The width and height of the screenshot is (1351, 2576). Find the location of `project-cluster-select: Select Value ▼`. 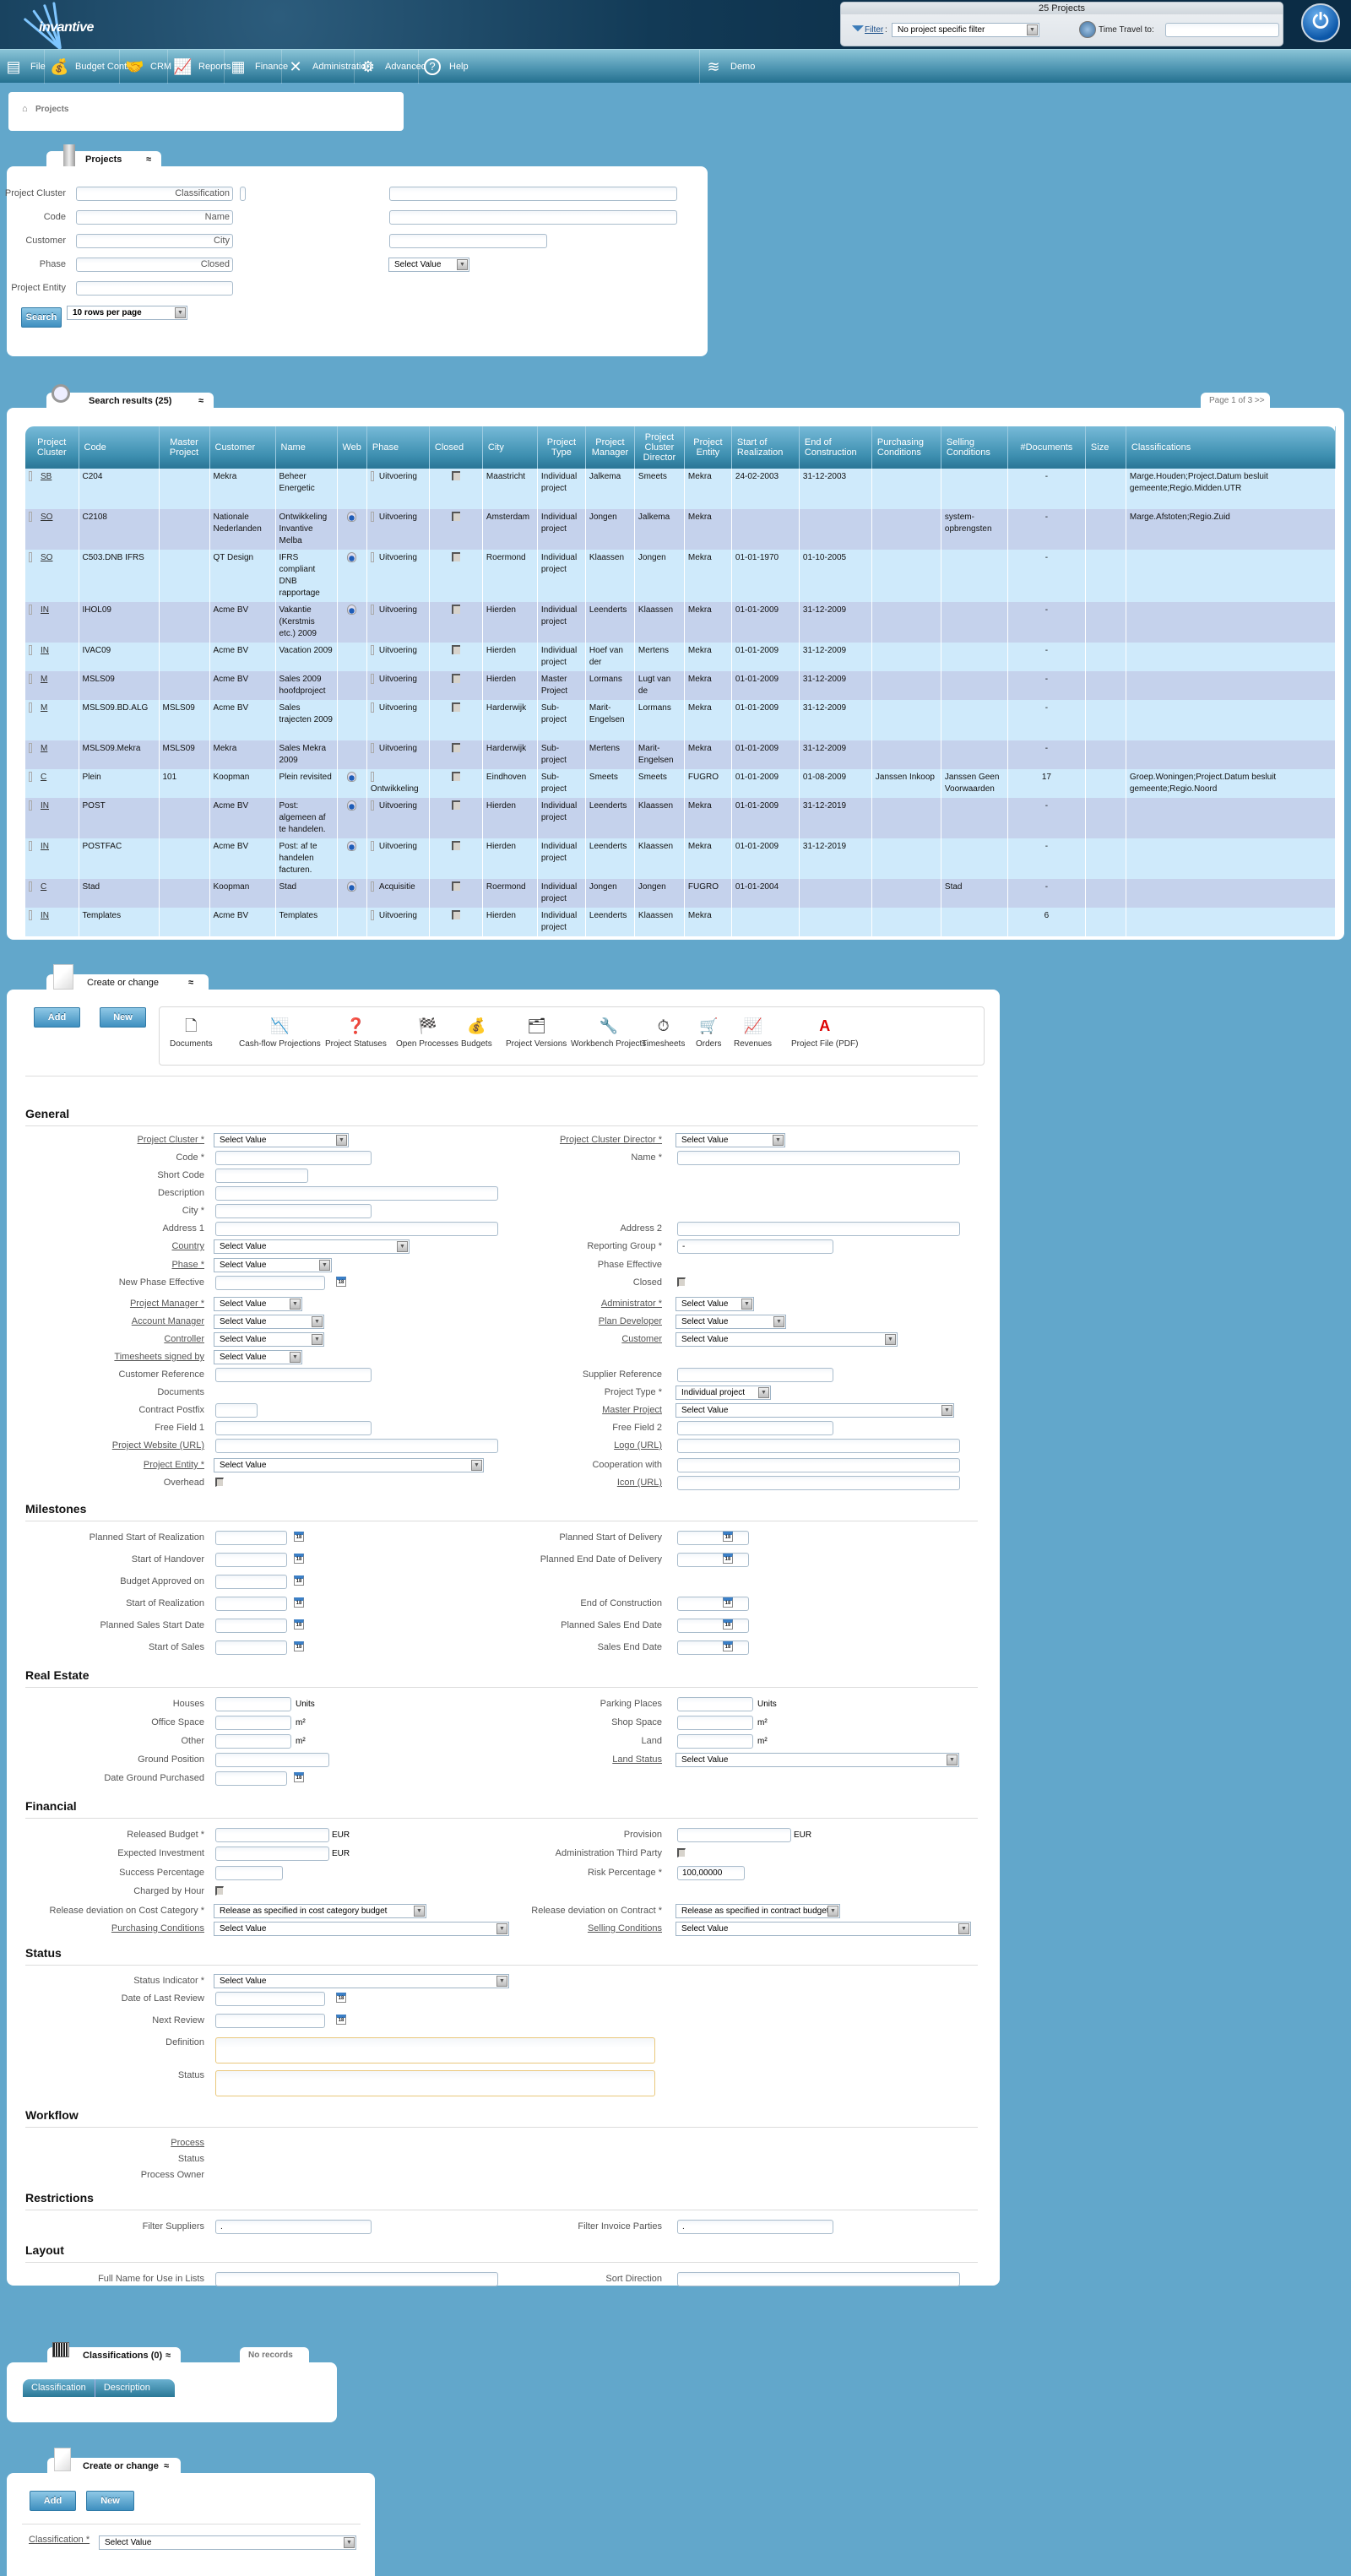

project-cluster-select: Select Value ▼ is located at coordinates (281, 1140).